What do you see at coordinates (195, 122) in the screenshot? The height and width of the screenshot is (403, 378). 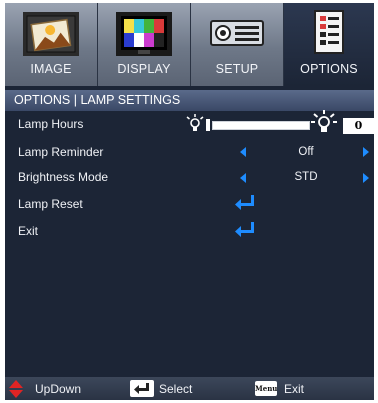 I see `lamp-dim-icon` at bounding box center [195, 122].